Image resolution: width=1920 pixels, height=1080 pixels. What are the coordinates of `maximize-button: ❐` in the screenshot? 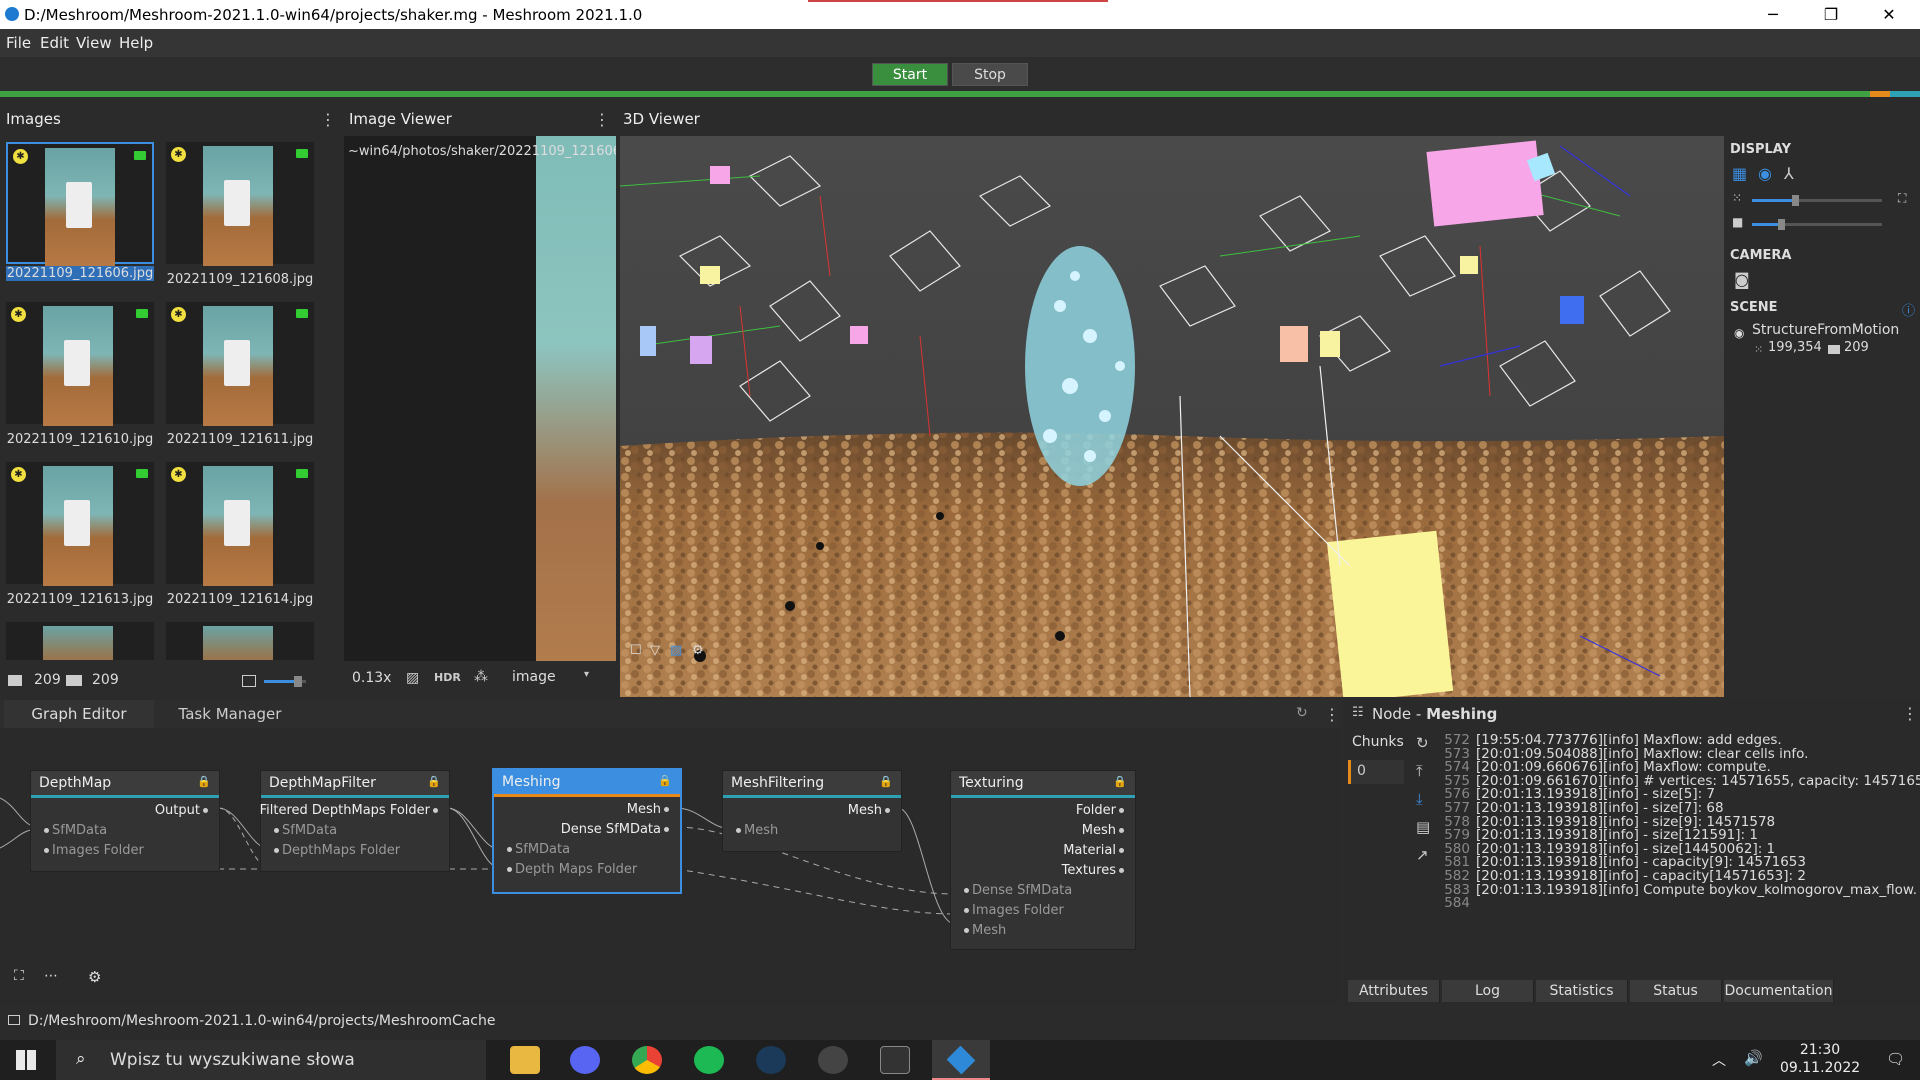 It's located at (1831, 14).